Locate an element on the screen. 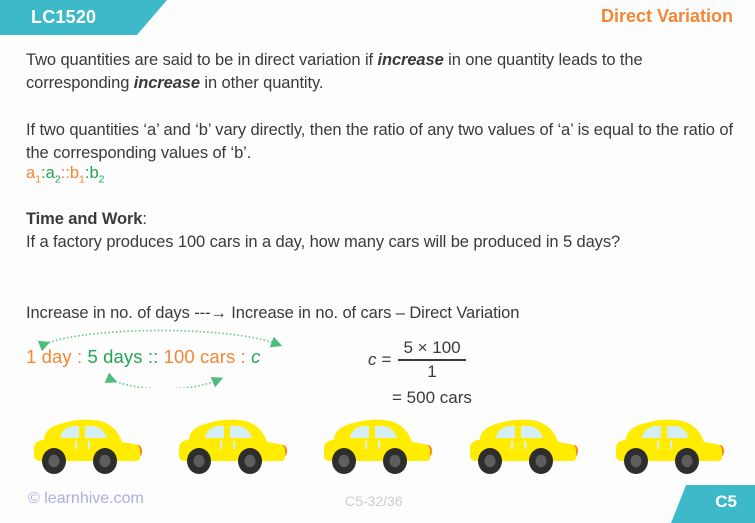  definition-emphasis-2: increase is located at coordinates (166, 83).